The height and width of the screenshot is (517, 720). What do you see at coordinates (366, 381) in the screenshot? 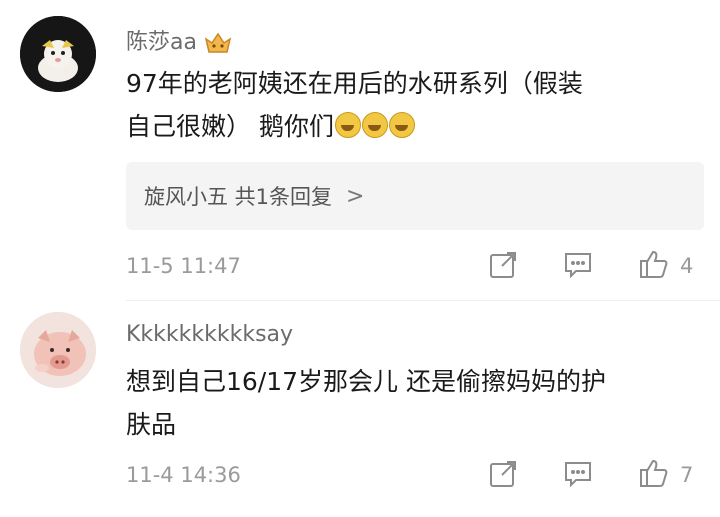
I see `comment-text-line: 想到自己16/17岁那会儿 还是偷擦妈妈的护` at bounding box center [366, 381].